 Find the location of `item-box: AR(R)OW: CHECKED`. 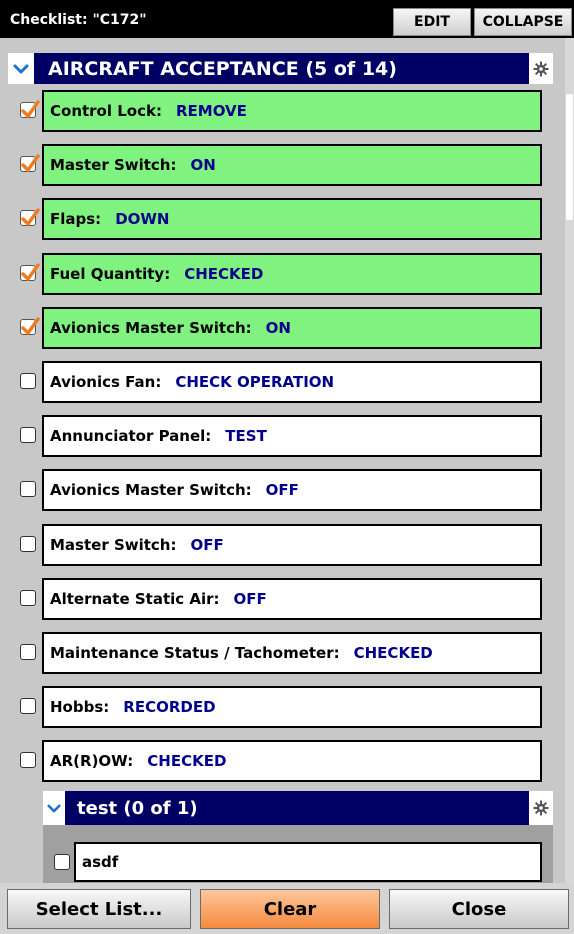

item-box: AR(R)OW: CHECKED is located at coordinates (292, 761).